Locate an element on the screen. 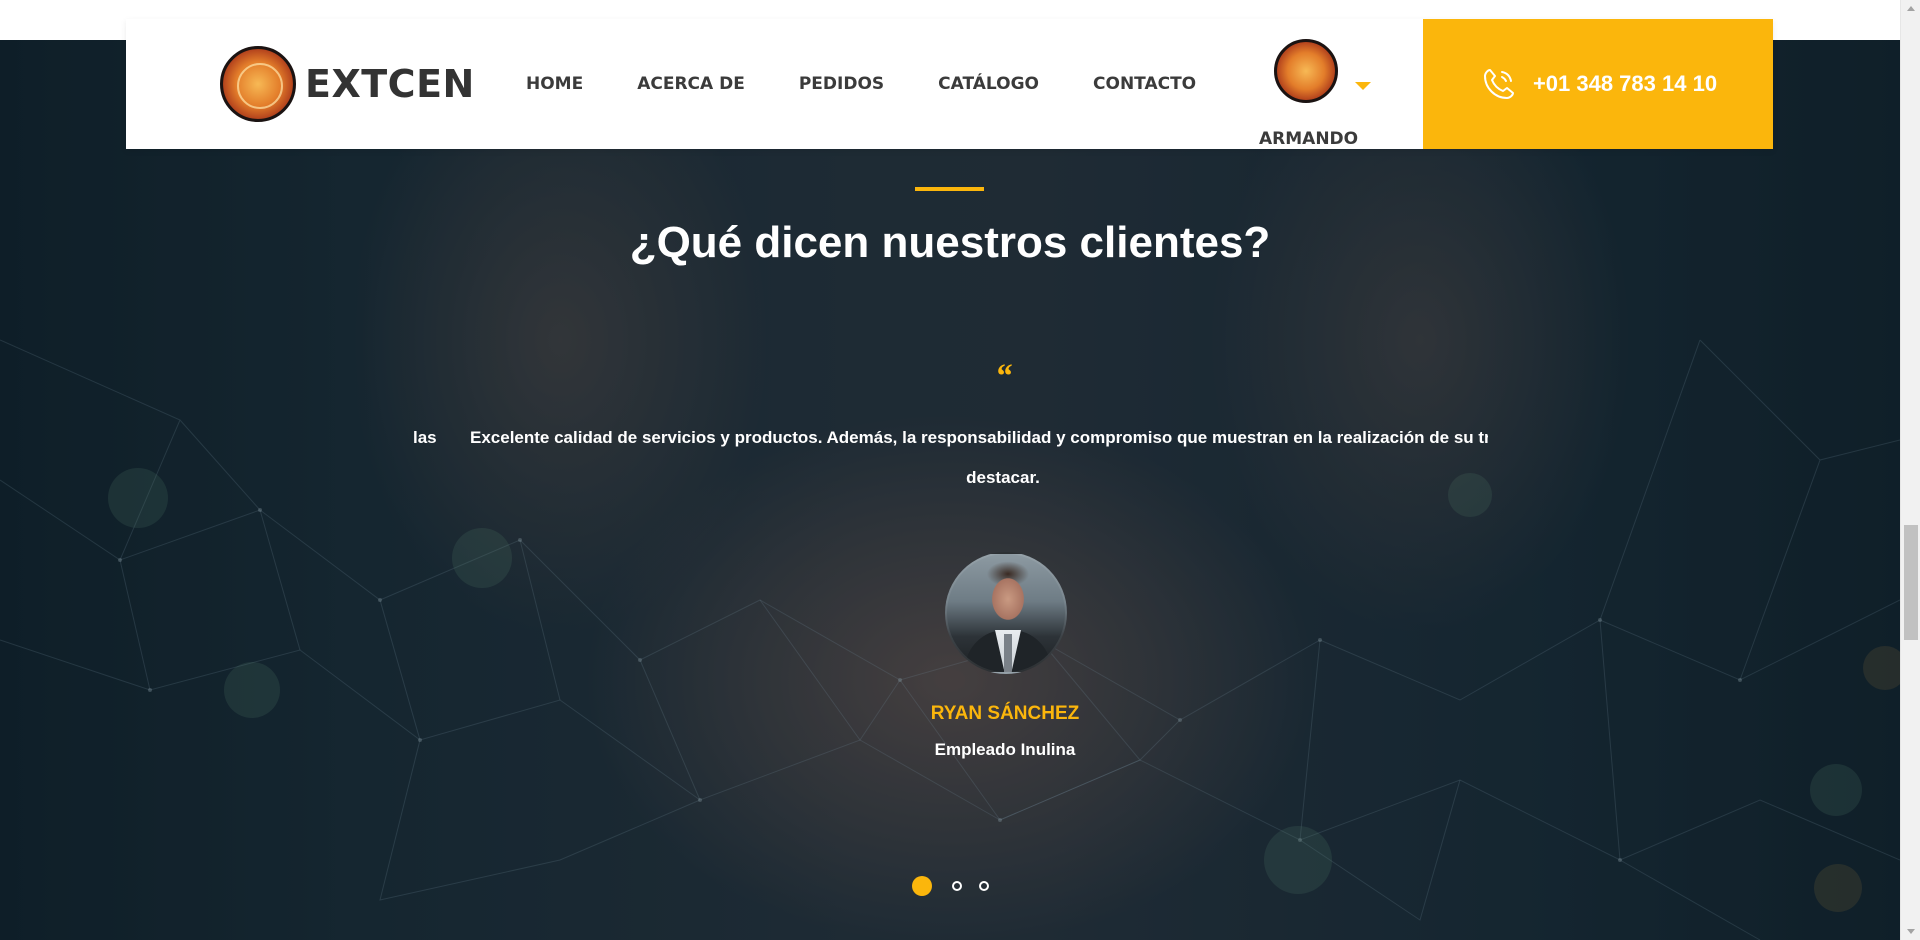 The image size is (1920, 940). client-name: RYAN SÁNCHEZ is located at coordinates (1005, 713).